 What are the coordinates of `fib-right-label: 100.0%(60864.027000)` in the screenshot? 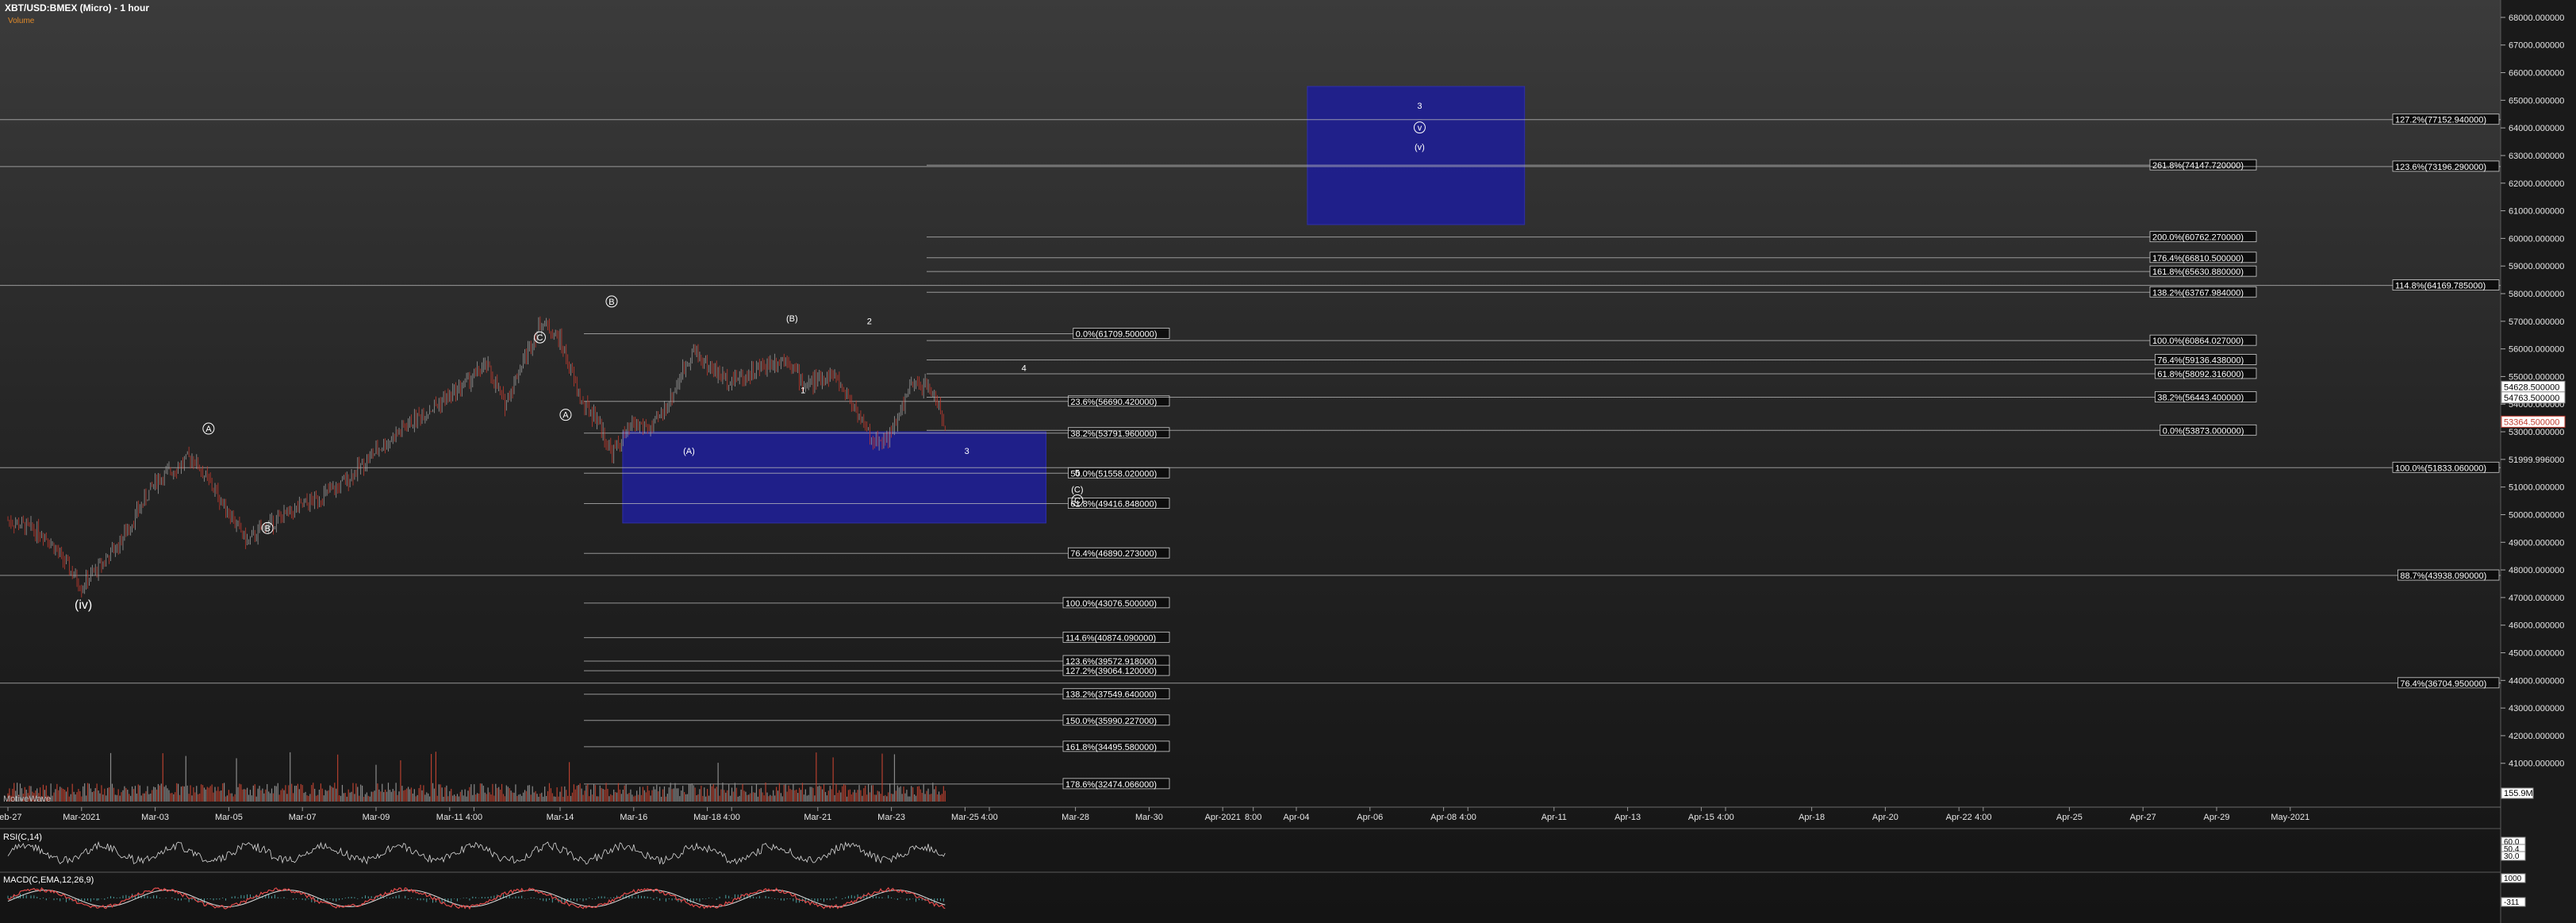 It's located at (2198, 341).